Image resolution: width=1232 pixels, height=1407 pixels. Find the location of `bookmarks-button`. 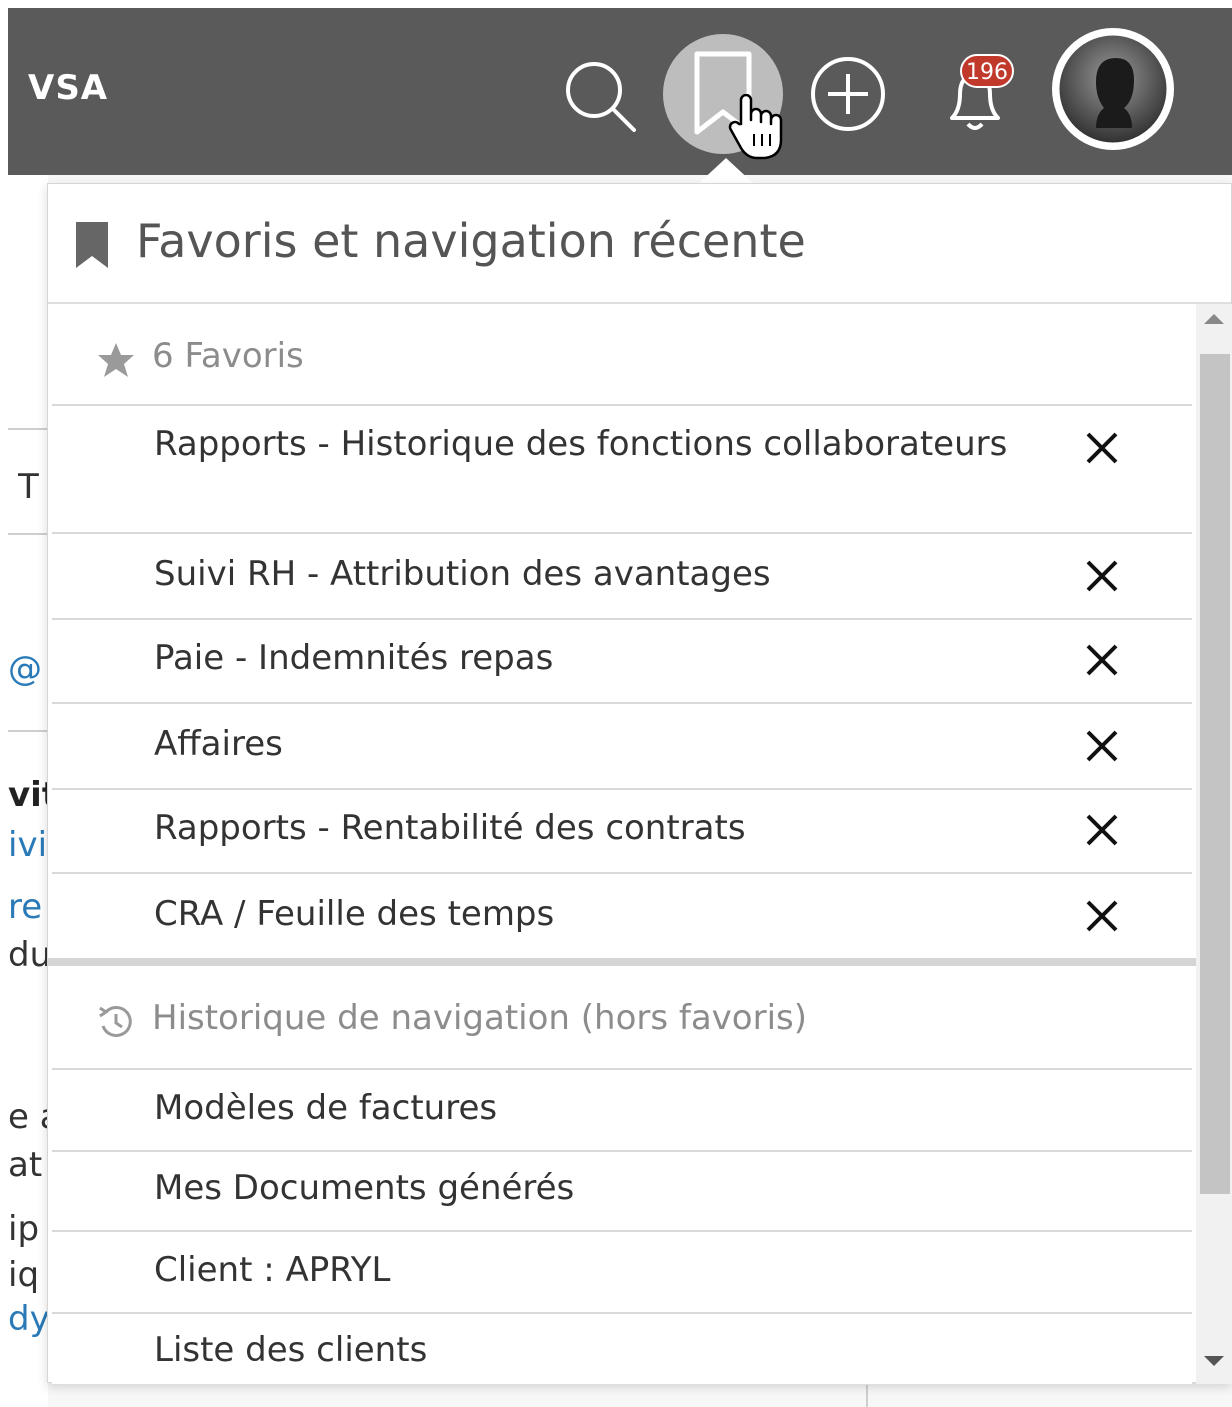

bookmarks-button is located at coordinates (723, 97).